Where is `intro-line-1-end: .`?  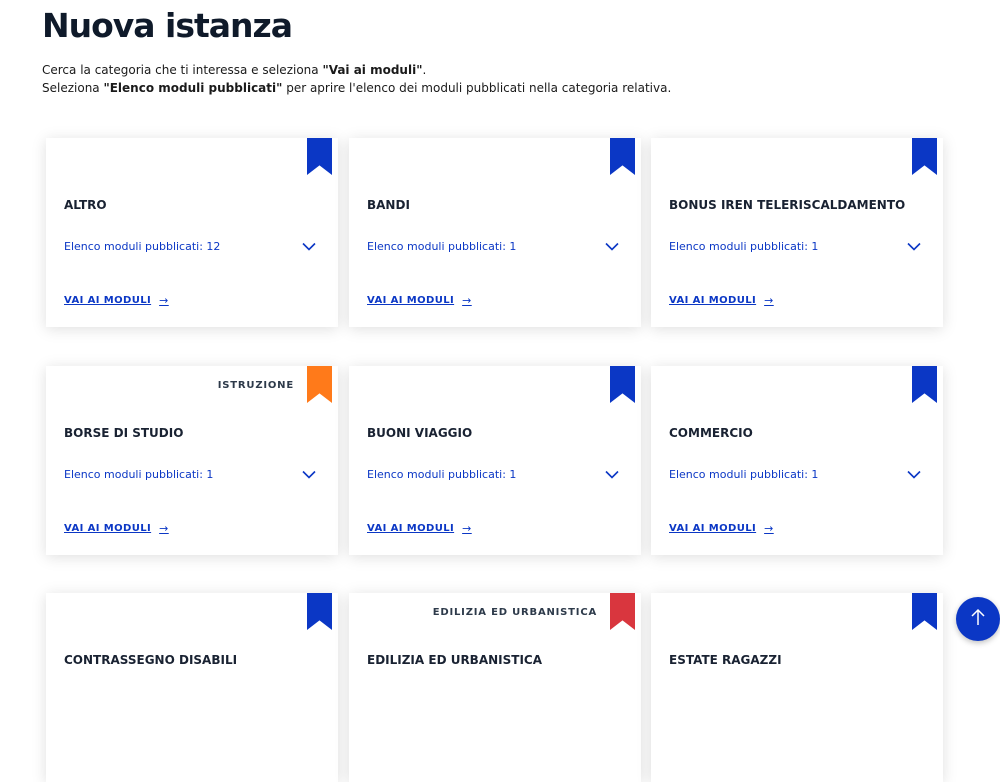 intro-line-1-end: . is located at coordinates (424, 70).